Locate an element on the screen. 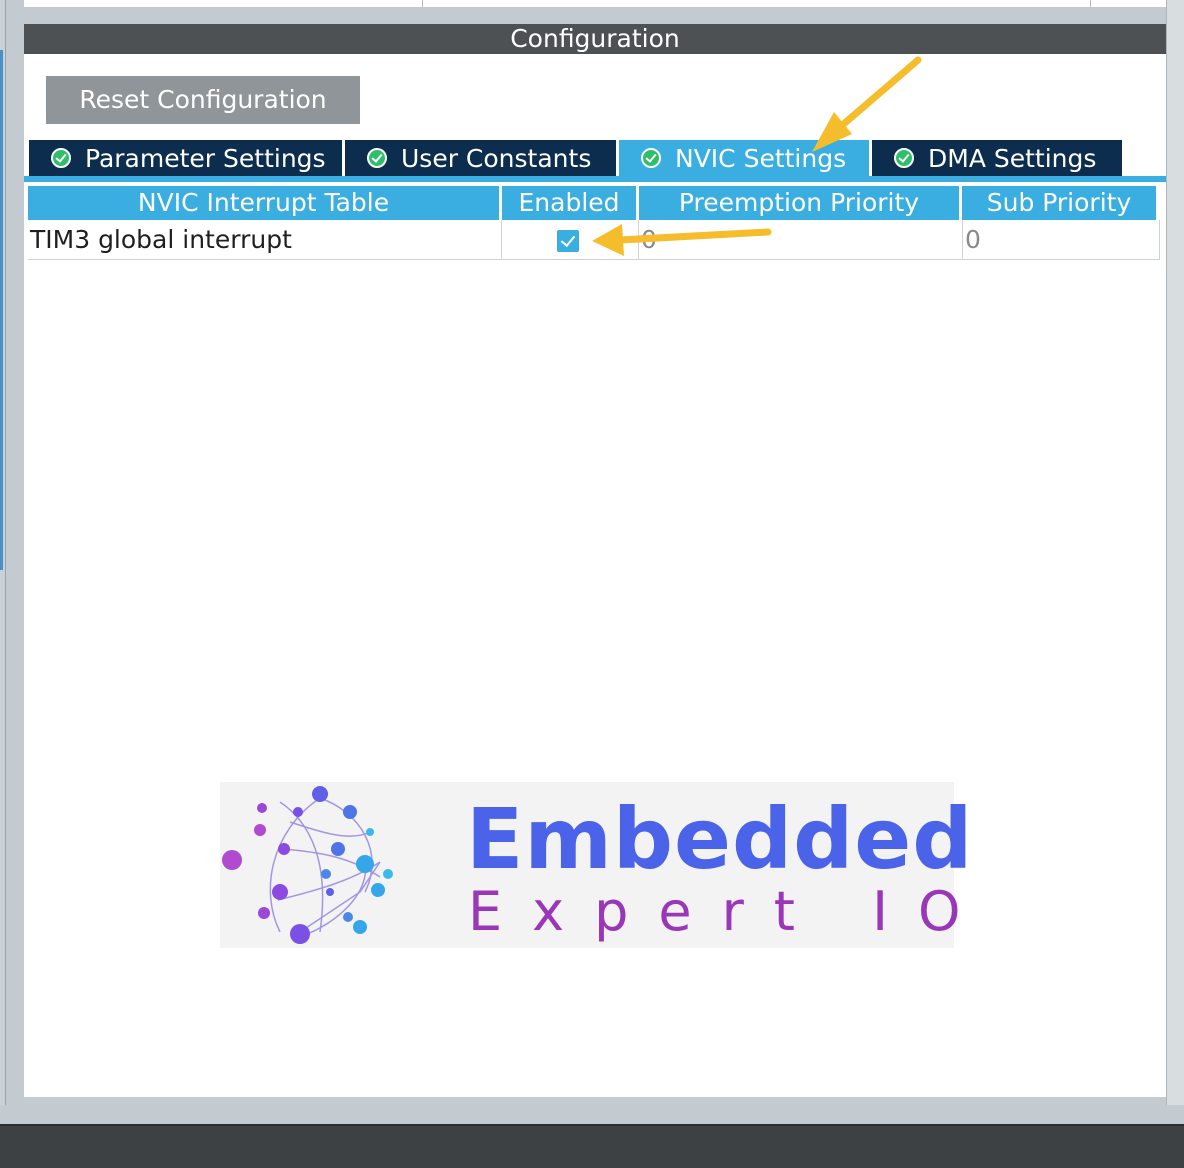 Image resolution: width=1184 pixels, height=1168 pixels. left-scroll-accent is located at coordinates (1, 310).